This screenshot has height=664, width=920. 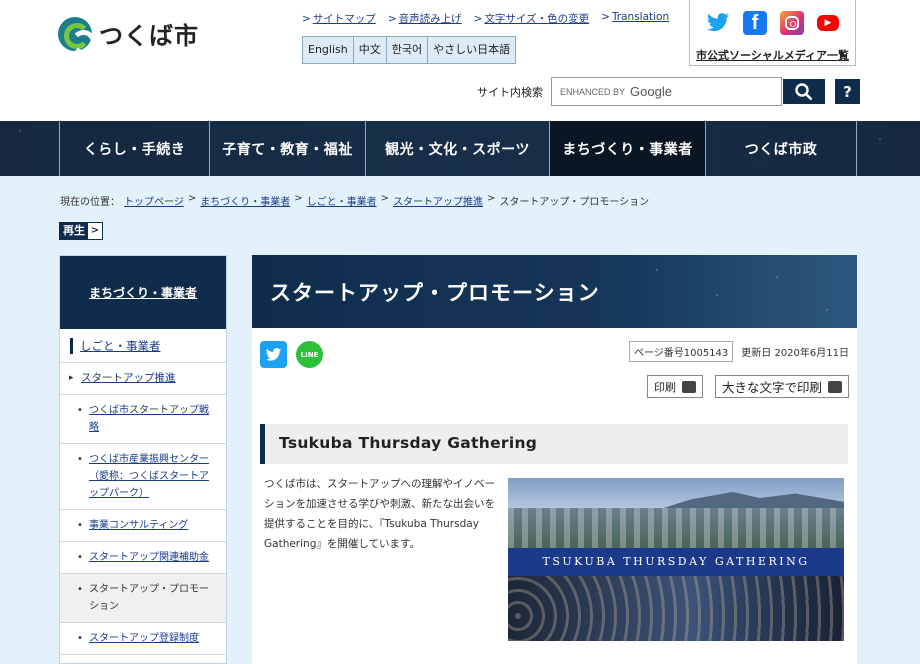 What do you see at coordinates (149, 36) in the screenshot?
I see `logo-text: つくば市` at bounding box center [149, 36].